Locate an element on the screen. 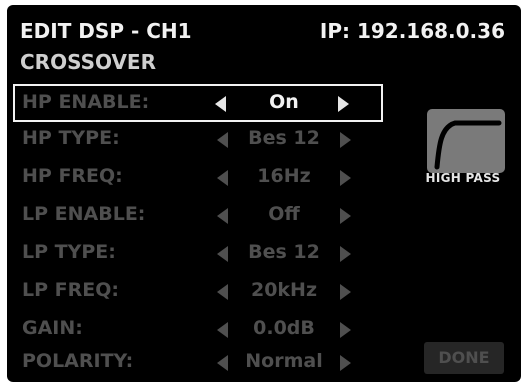  row-value: Normal is located at coordinates (284, 361).